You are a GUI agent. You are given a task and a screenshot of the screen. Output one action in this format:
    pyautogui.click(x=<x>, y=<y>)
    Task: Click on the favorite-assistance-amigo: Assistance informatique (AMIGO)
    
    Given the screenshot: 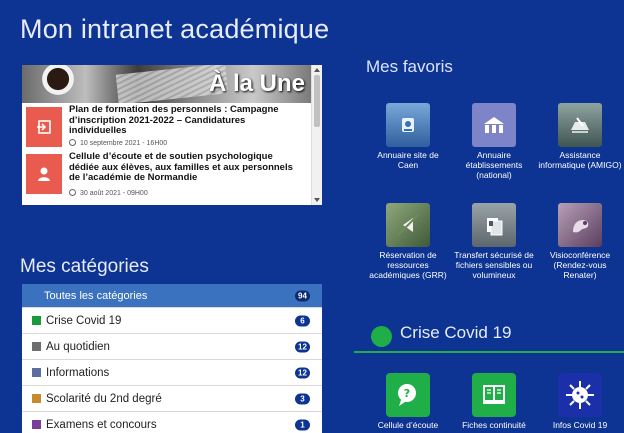 What is the action you would take?
    pyautogui.click(x=580, y=136)
    